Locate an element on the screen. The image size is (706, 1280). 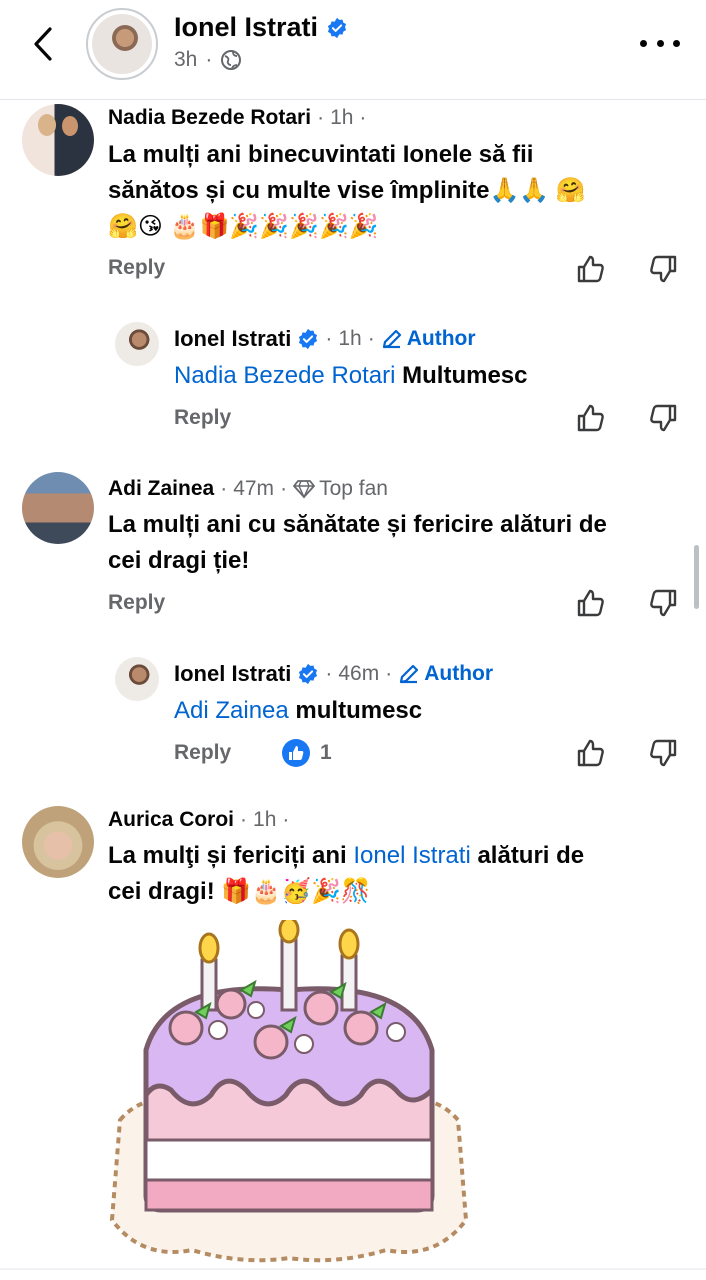
comment-text: Adi Zainea multumesc is located at coordinates (424, 711).